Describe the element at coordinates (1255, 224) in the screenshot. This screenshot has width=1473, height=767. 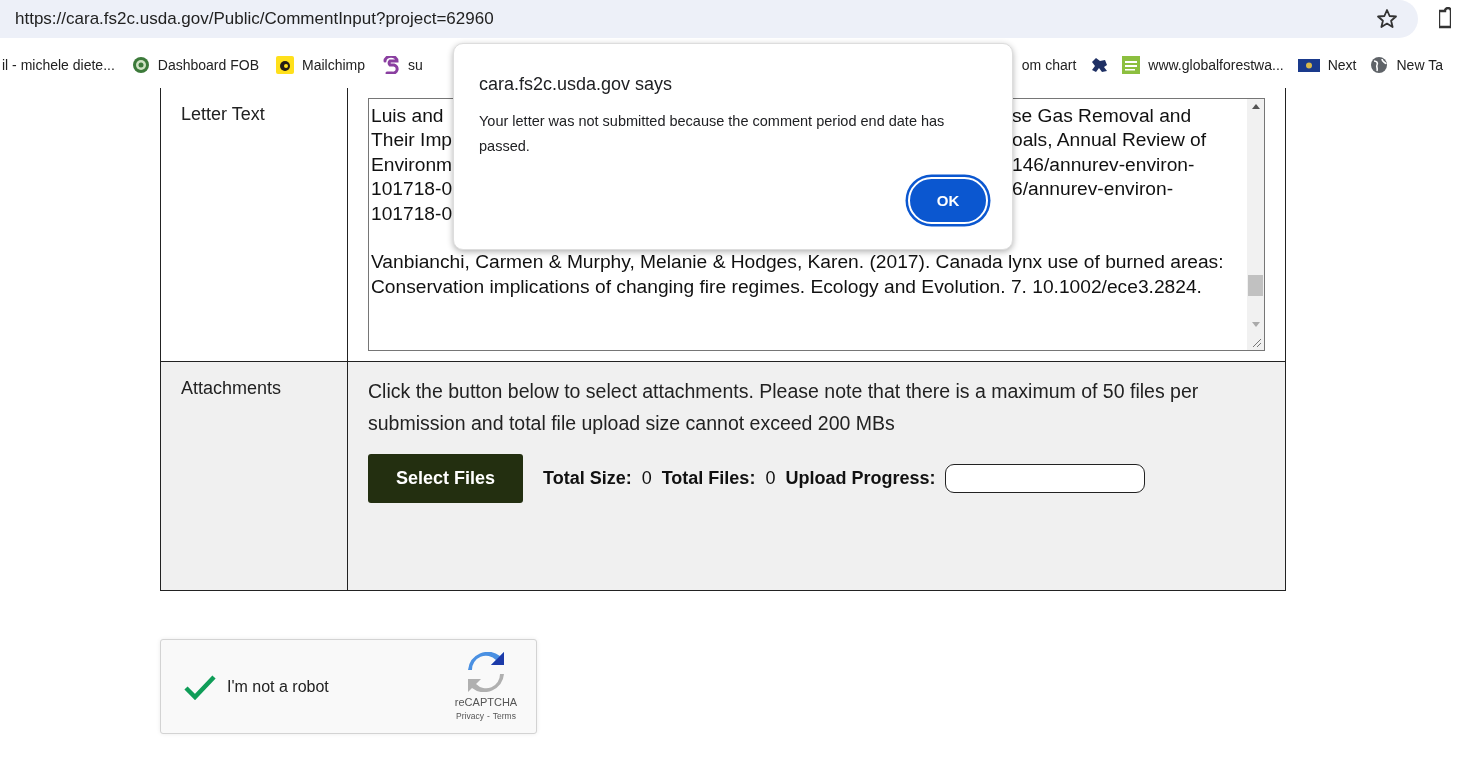
I see `scrollbar` at that location.